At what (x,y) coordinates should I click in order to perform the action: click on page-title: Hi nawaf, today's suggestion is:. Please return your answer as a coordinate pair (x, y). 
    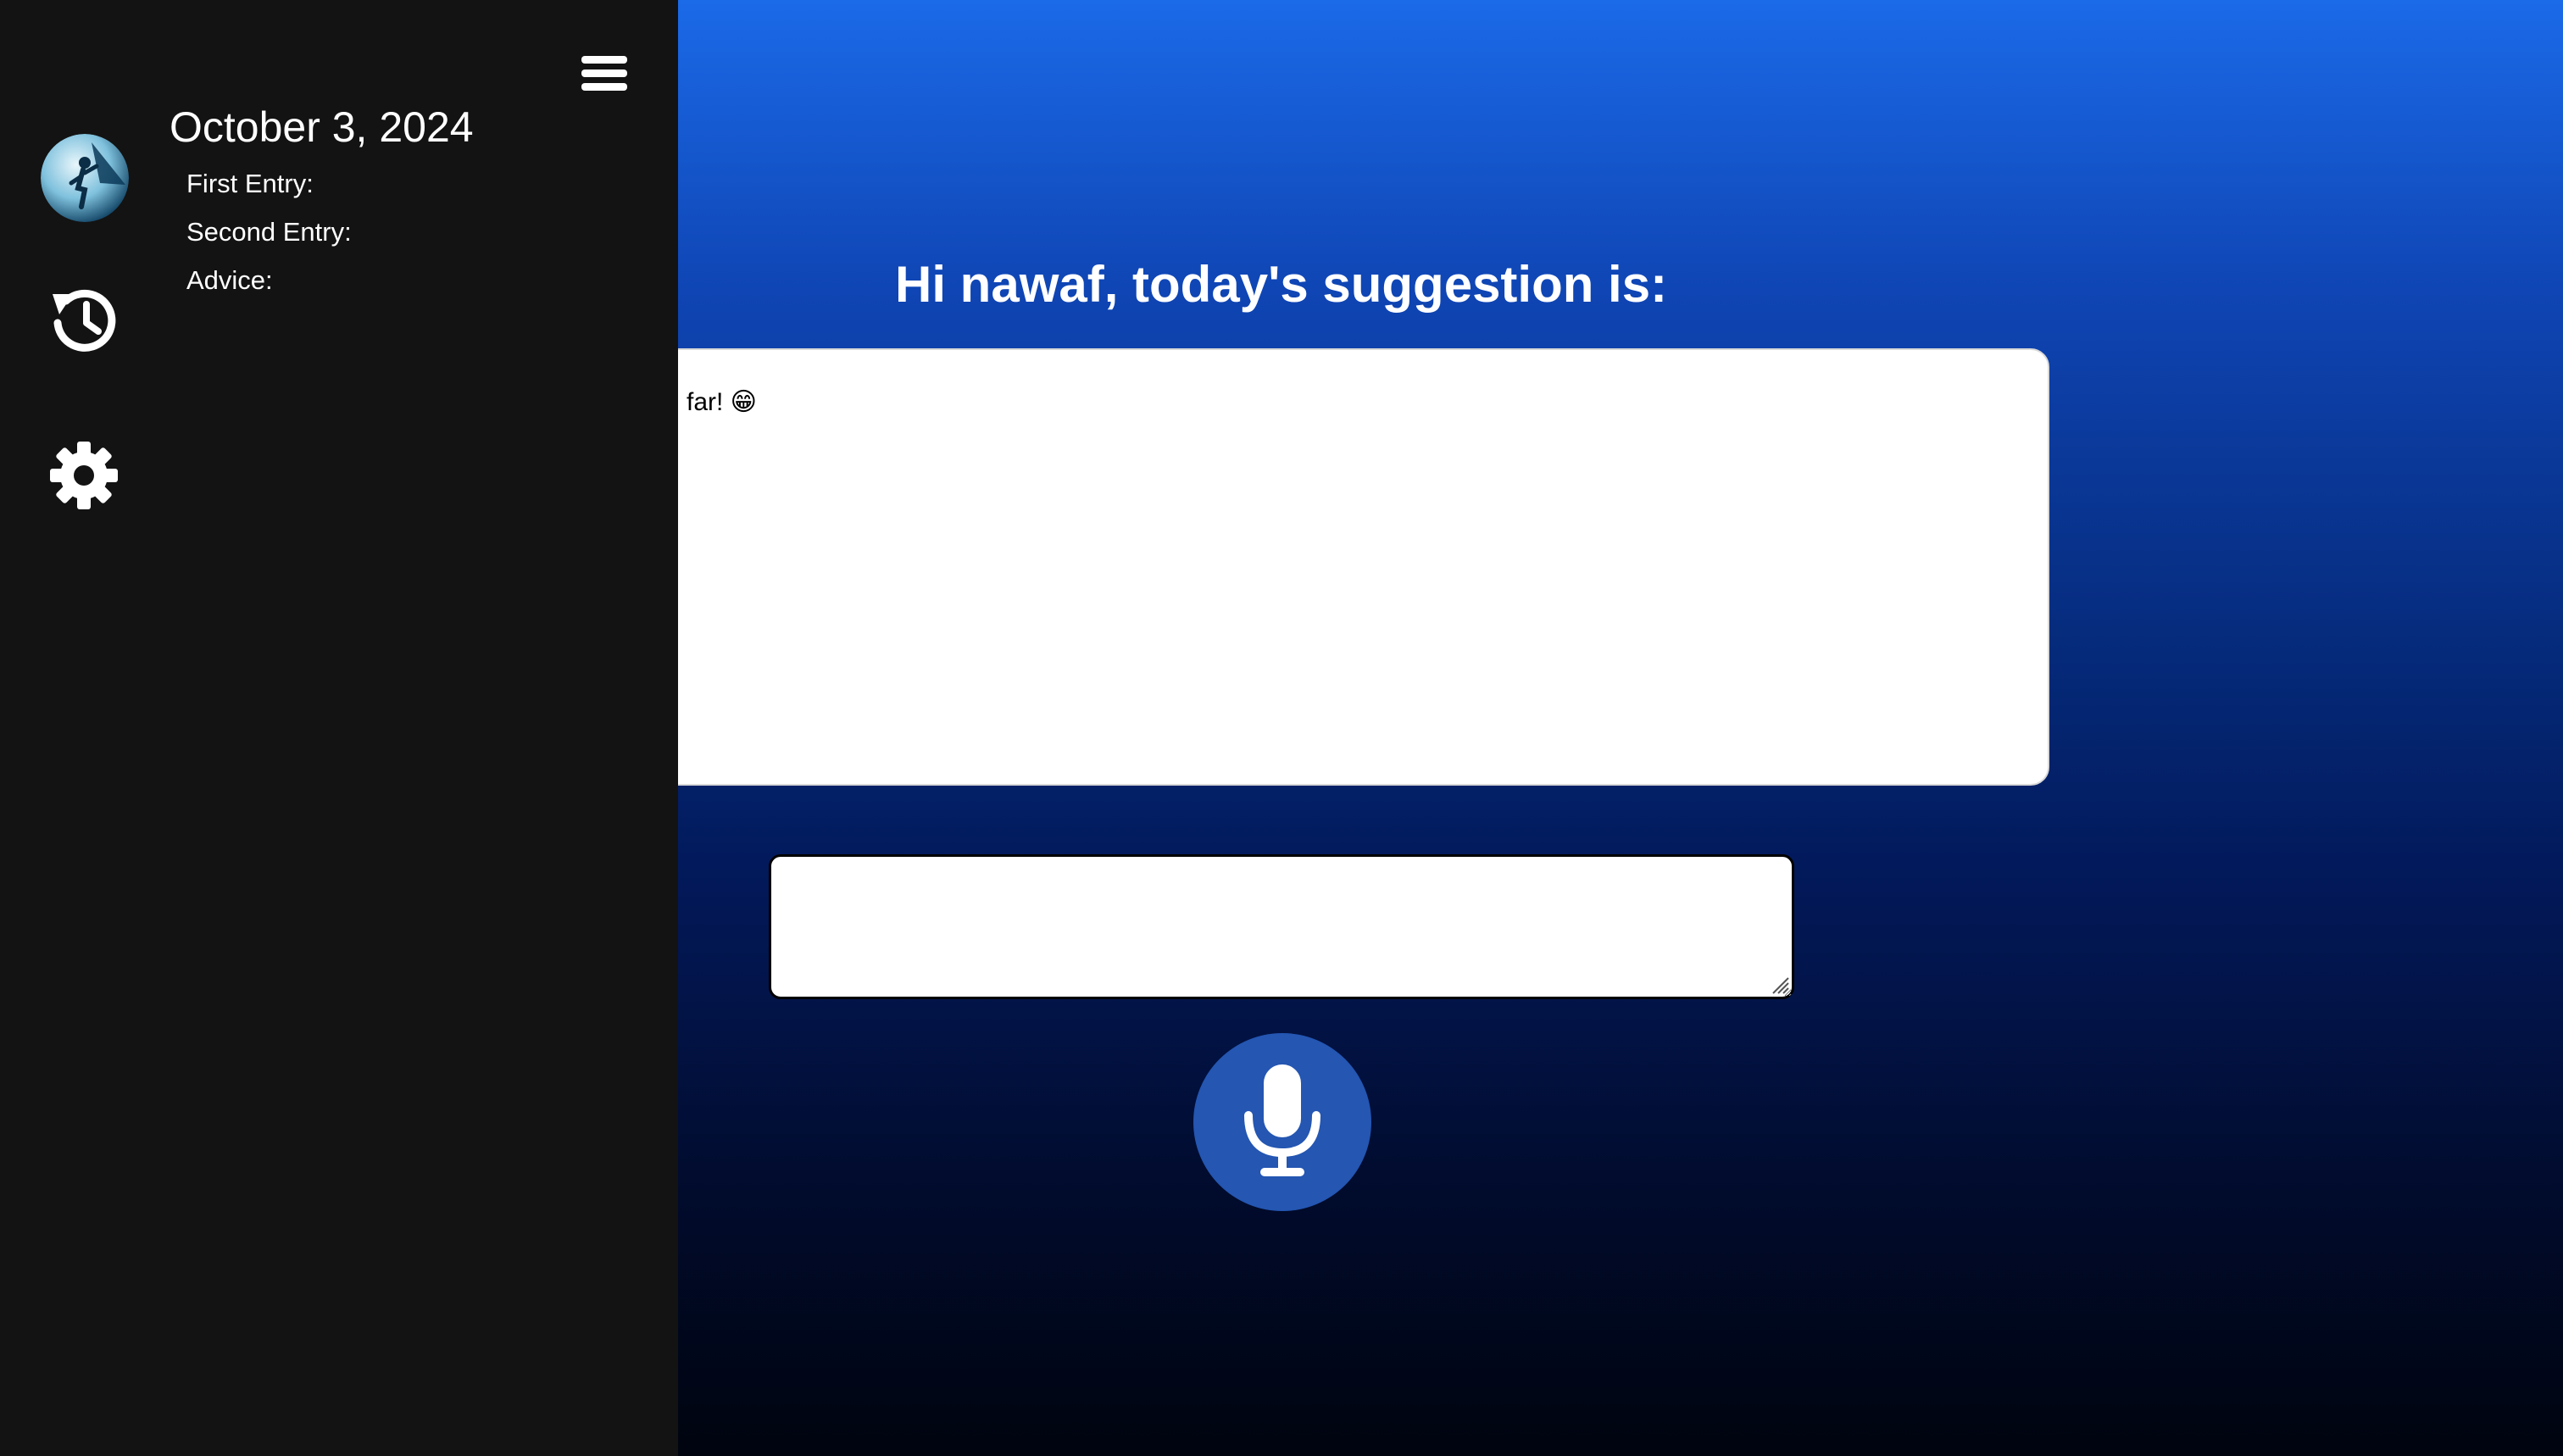
    Looking at the image, I should click on (1281, 284).